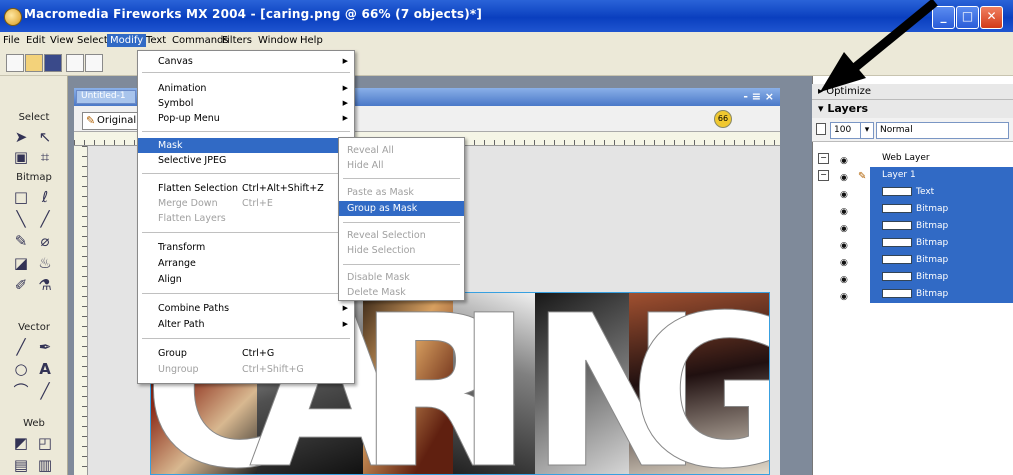 Image resolution: width=1013 pixels, height=475 pixels. Describe the element at coordinates (81, 310) in the screenshot. I see `ruler-left` at that location.